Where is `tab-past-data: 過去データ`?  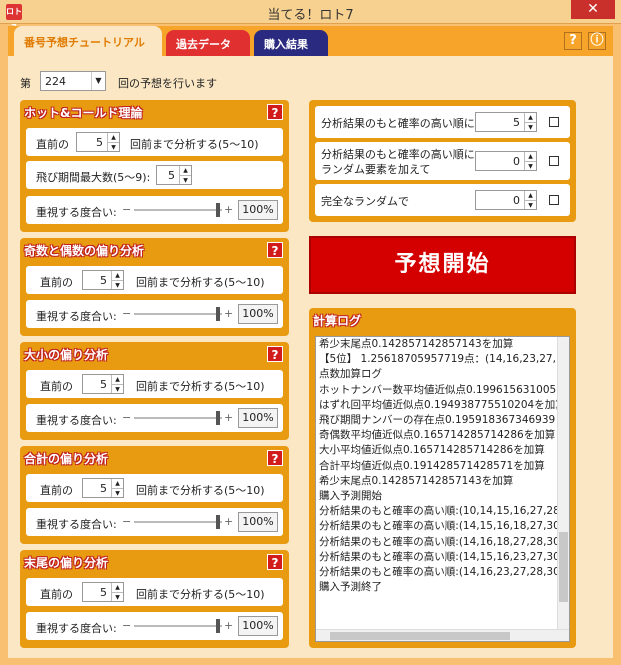 tab-past-data: 過去データ is located at coordinates (208, 43).